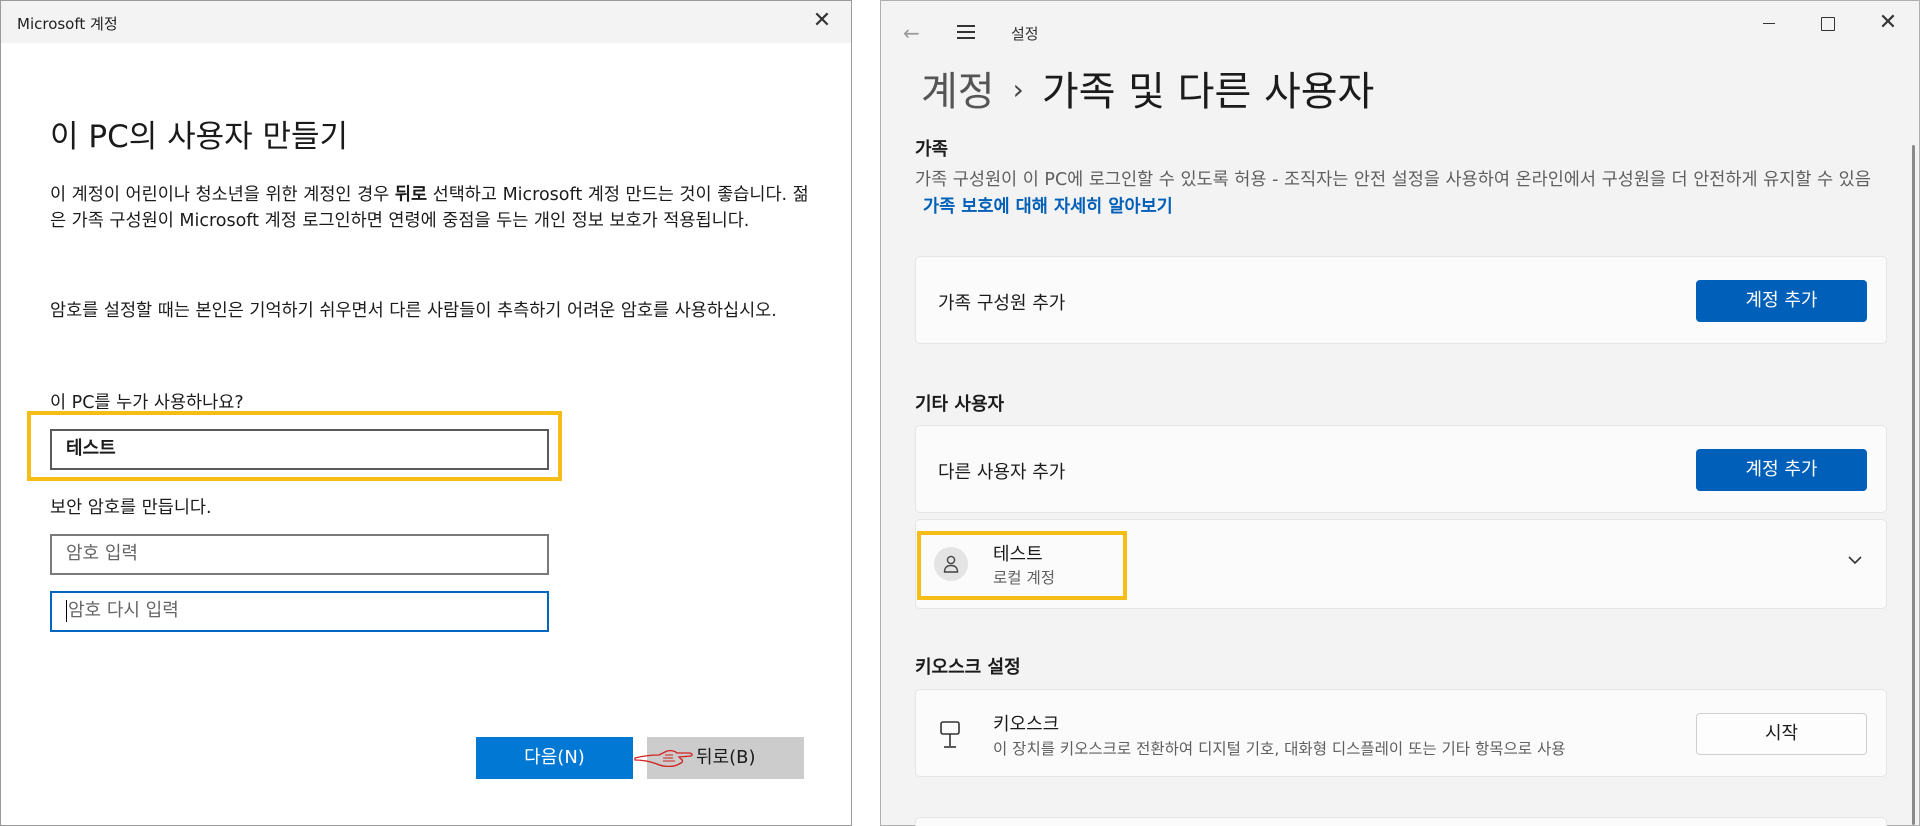 This screenshot has height=826, width=1920. Describe the element at coordinates (1025, 34) in the screenshot. I see `app-title: 설정` at that location.